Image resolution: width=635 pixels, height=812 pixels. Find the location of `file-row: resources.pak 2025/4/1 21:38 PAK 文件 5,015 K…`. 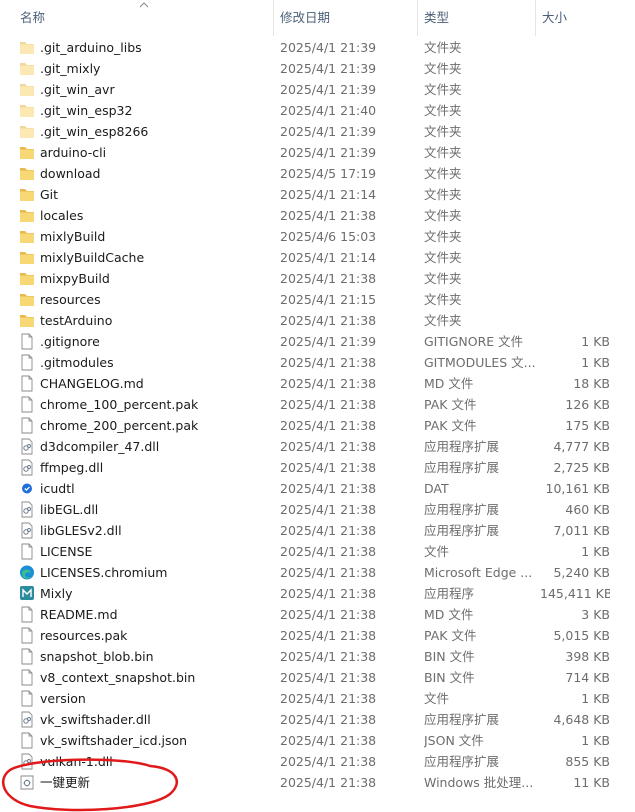

file-row: resources.pak 2025/4/1 21:38 PAK 文件 5,015 K… is located at coordinates (317, 635).